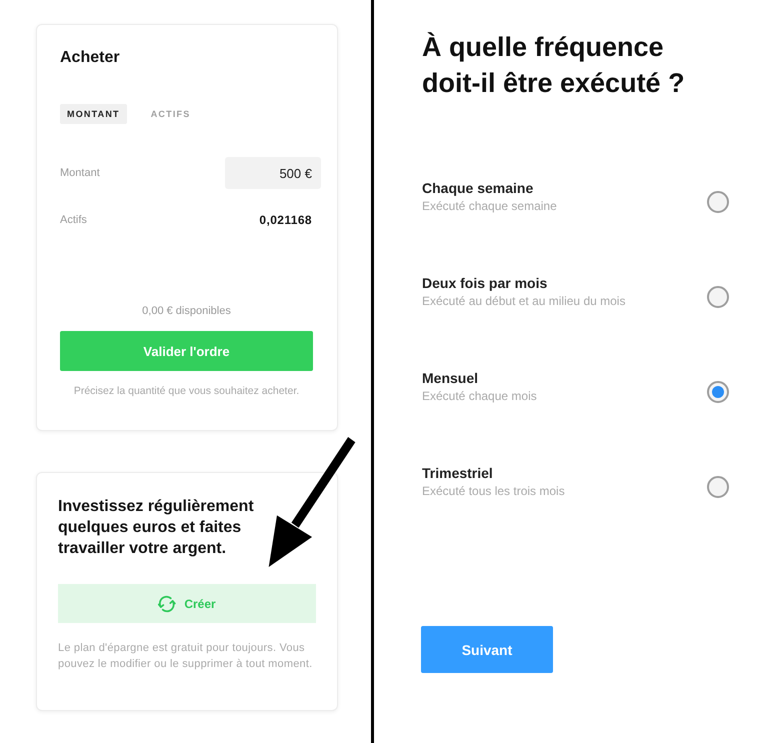 The width and height of the screenshot is (767, 743). I want to click on option-description: Exécuté tous les trois mois, so click(493, 491).